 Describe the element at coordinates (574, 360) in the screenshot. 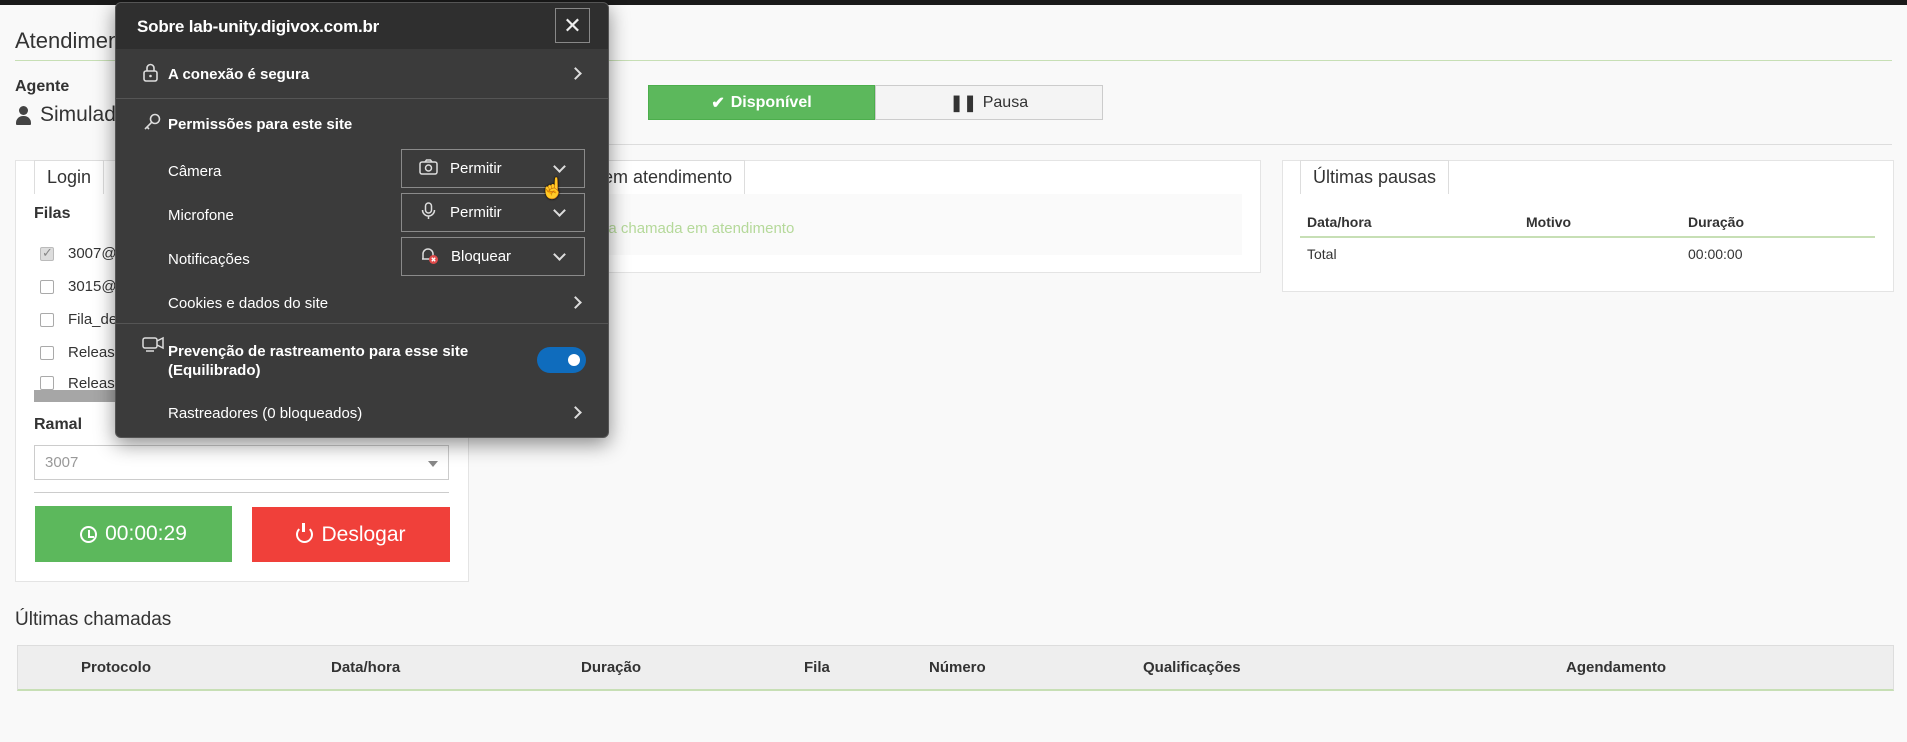

I see `toggle-knob` at that location.